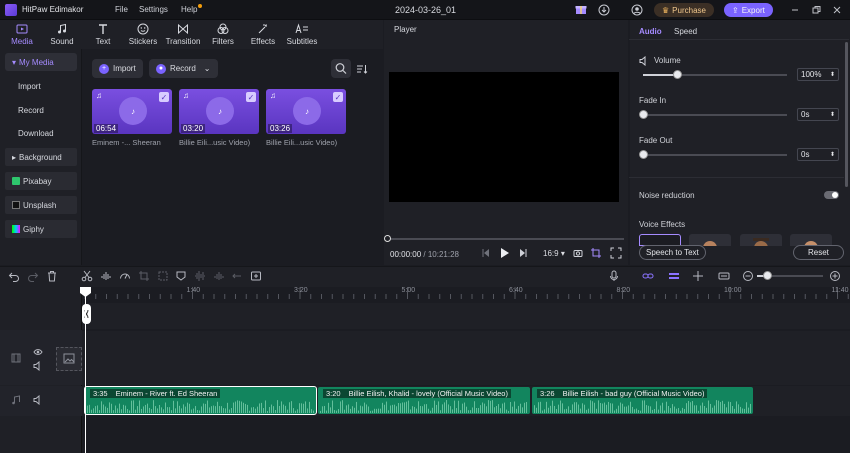  I want to click on nav-unsplash: Unsplash, so click(41, 205).